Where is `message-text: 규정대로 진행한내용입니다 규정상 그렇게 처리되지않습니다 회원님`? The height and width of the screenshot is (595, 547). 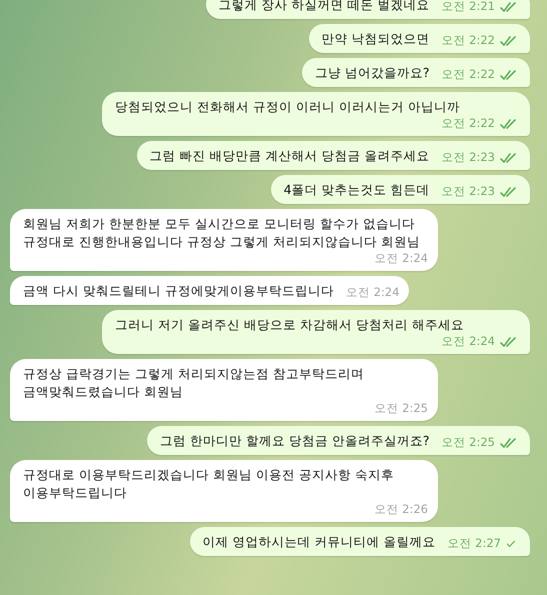 message-text: 규정대로 진행한내용입니다 규정상 그렇게 처리되지않습니다 회원님 is located at coordinates (222, 242).